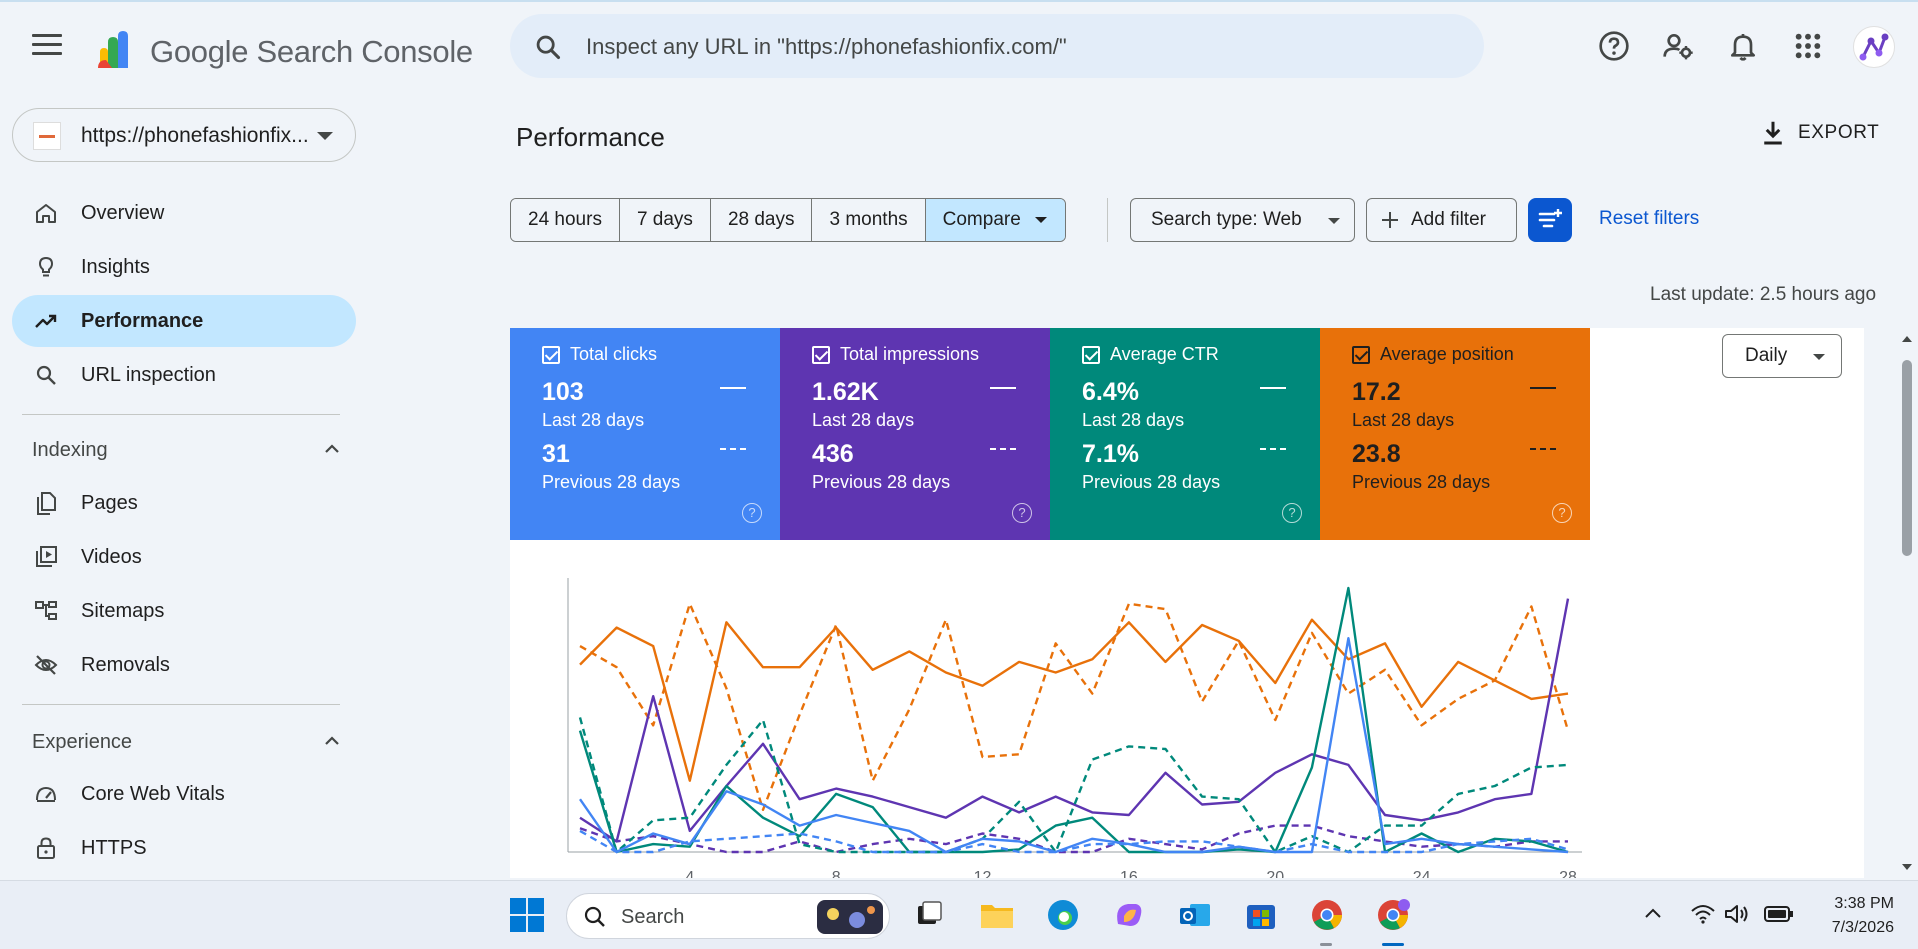  Describe the element at coordinates (1063, 915) in the screenshot. I see `edge-browser-icon` at that location.